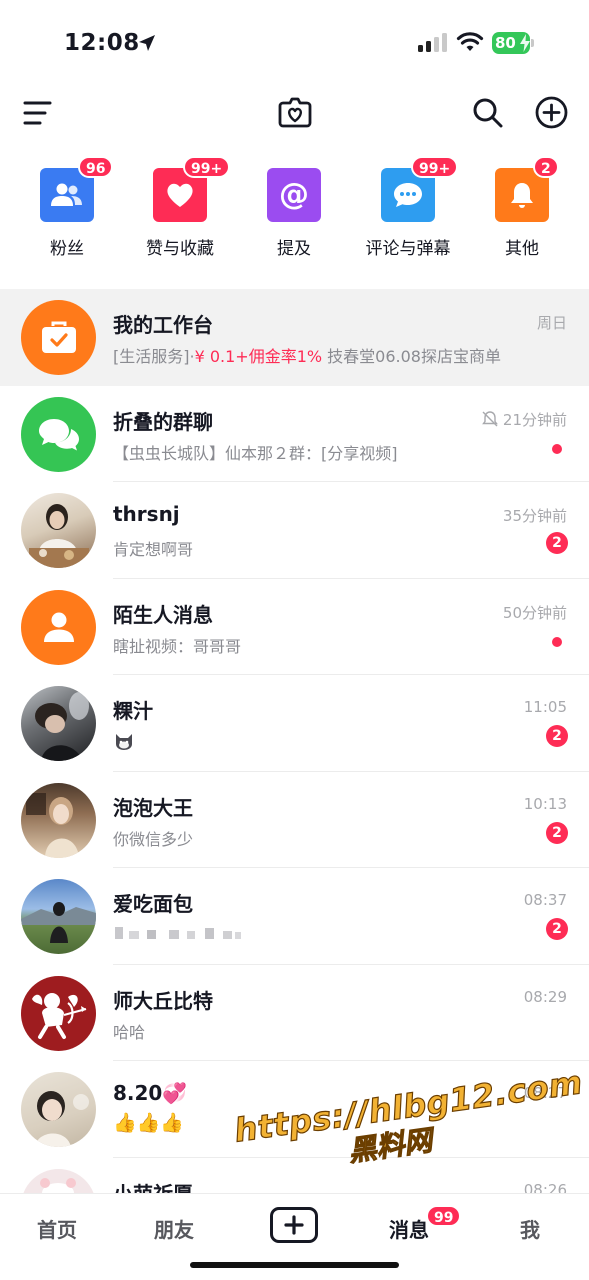  I want to click on conversation-preview: [生活服务]·¥ 0.1+佣金率1% 技春堂06.08探店宝商单, so click(307, 356).